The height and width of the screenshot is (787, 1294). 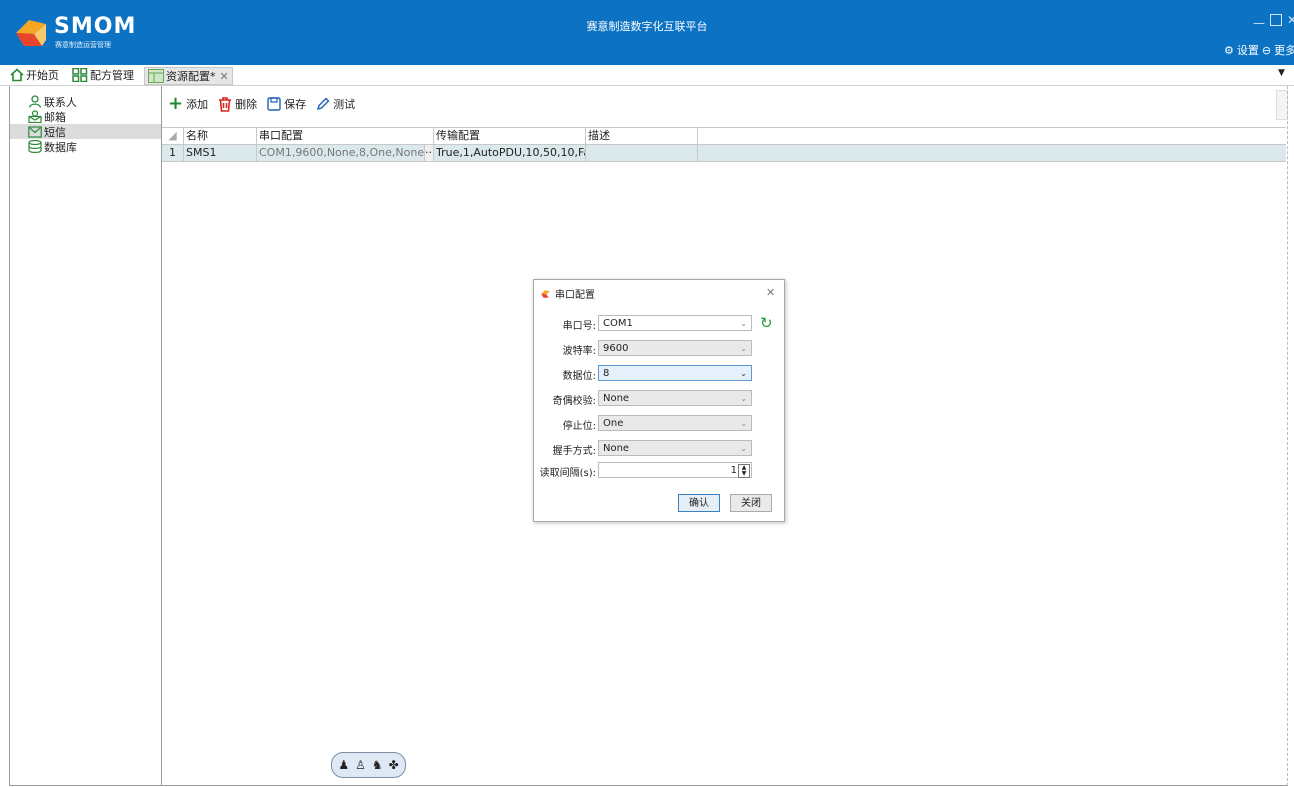 What do you see at coordinates (675, 448) in the screenshot?
I see `handshake-select: None ⌄` at bounding box center [675, 448].